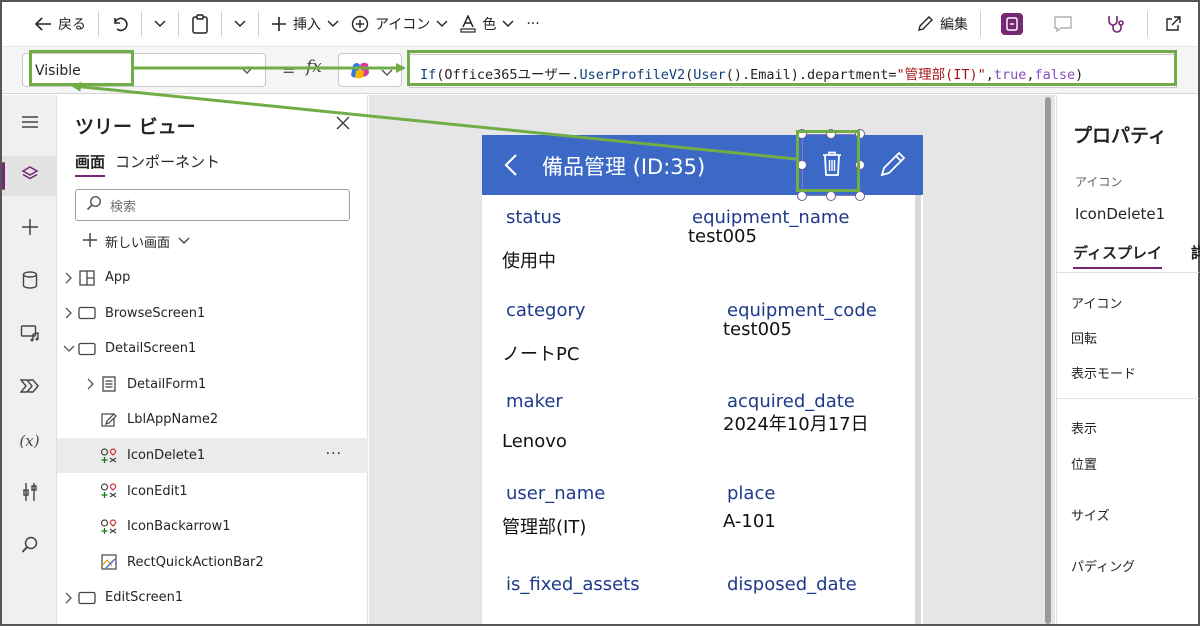  I want to click on field-label-acquired_date: acquired_date, so click(791, 401).